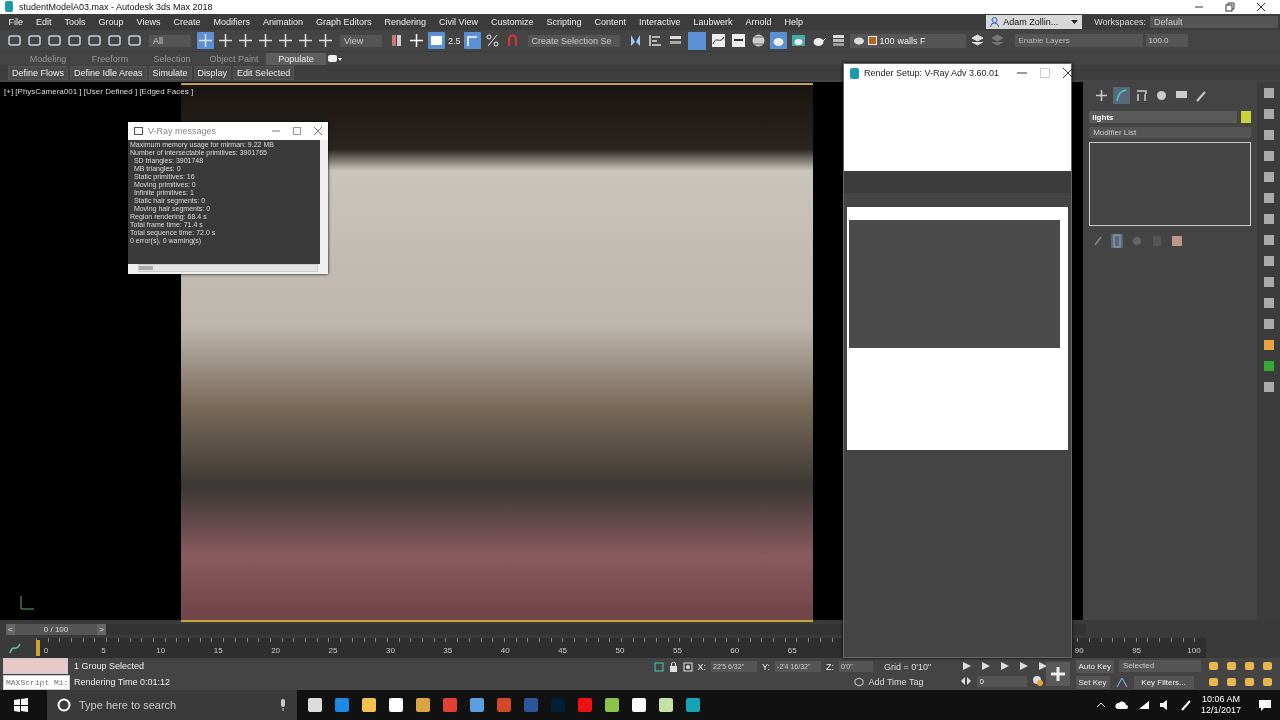 The image size is (1280, 720). Describe the element at coordinates (1122, 96) in the screenshot. I see `curve-icon` at that location.